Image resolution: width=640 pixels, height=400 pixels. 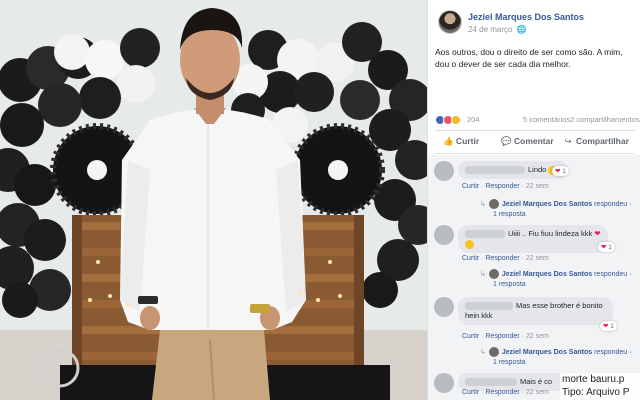 I want to click on author-avatar, so click(x=450, y=22).